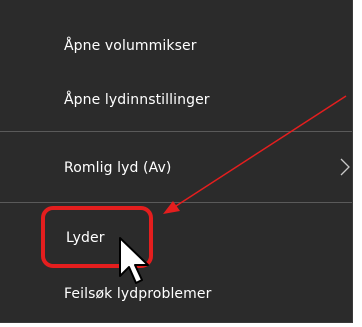  I want to click on menu-item-label: Feilsøk lydproblemer, so click(138, 294).